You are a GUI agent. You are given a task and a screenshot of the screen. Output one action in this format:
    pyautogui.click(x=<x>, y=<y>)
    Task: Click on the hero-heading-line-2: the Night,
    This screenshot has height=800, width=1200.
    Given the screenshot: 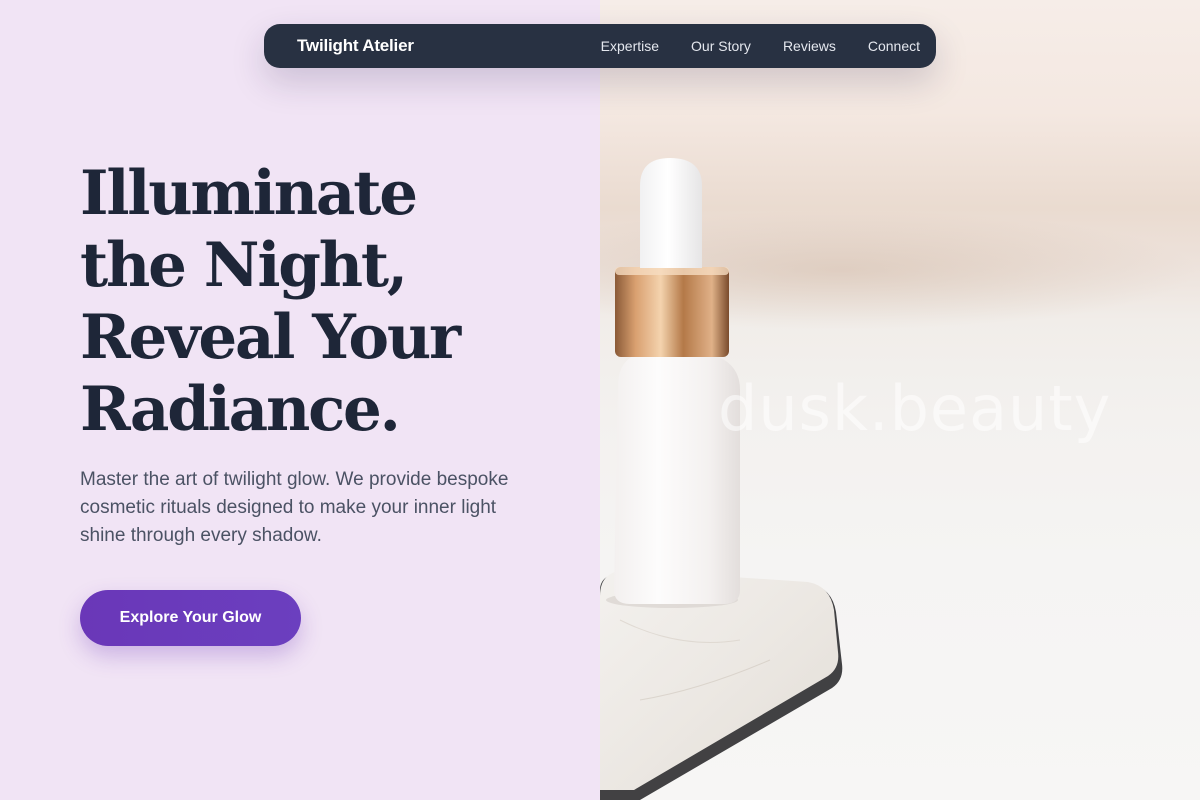 What is the action you would take?
    pyautogui.click(x=244, y=265)
    